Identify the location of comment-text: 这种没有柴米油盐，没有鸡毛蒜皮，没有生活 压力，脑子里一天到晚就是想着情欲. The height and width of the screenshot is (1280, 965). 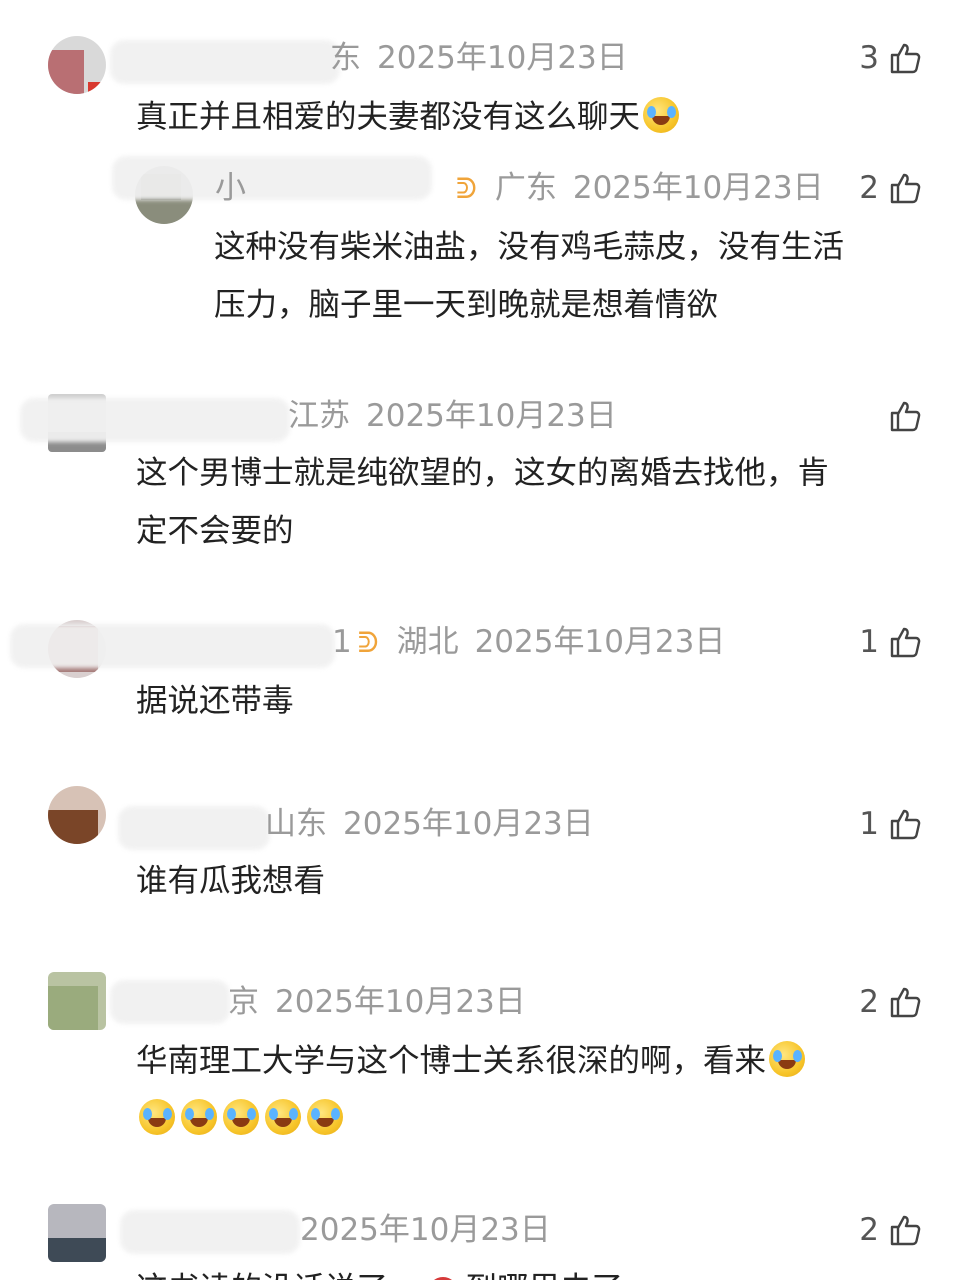
(529, 276).